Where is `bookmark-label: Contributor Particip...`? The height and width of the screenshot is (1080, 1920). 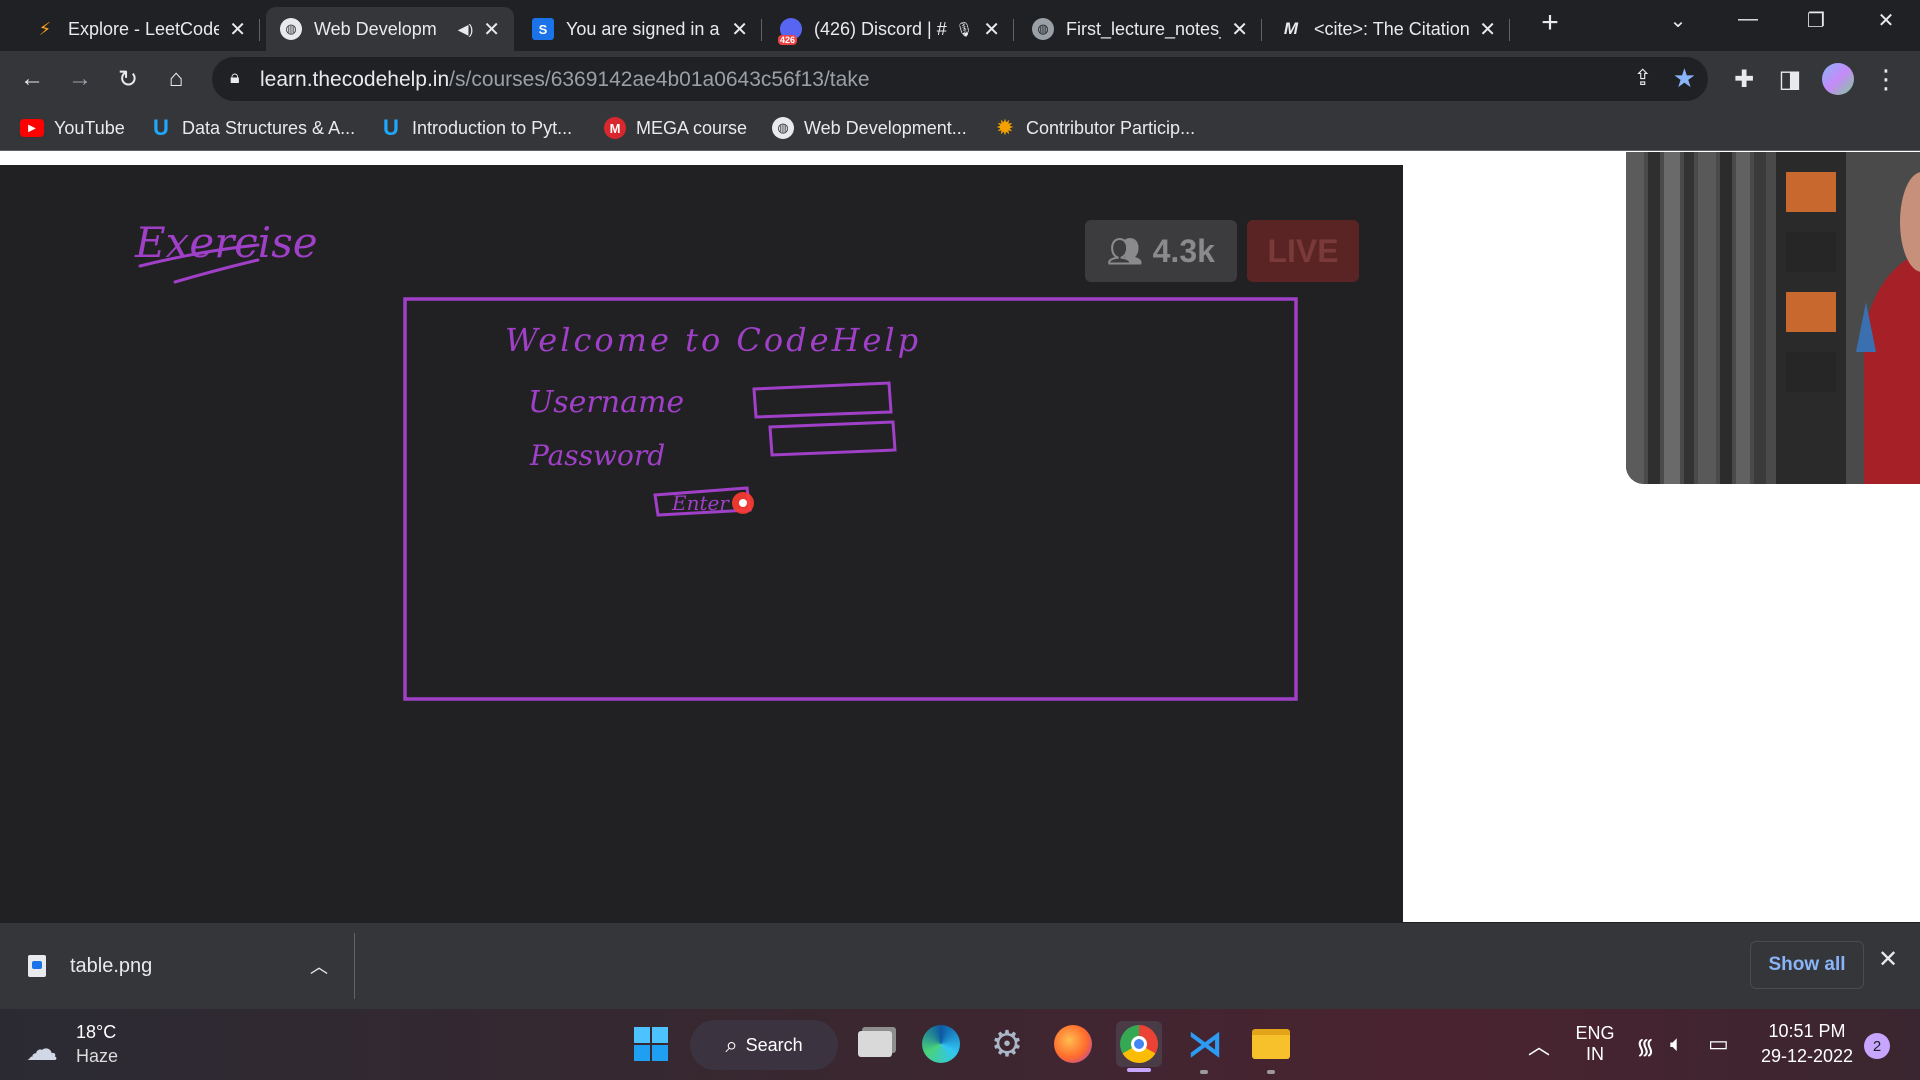
bookmark-label: Contributor Particip... is located at coordinates (1111, 127).